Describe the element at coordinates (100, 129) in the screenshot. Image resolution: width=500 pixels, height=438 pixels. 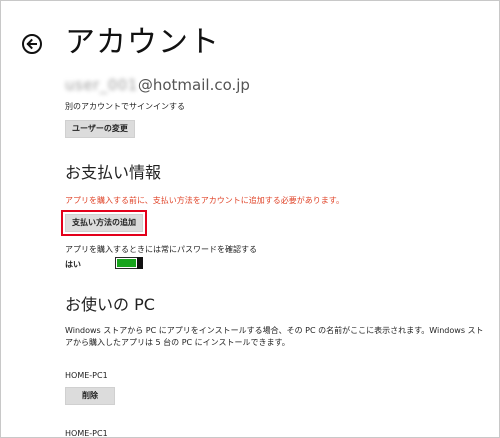
I see `change-user-button: ユーザーの変更` at that location.